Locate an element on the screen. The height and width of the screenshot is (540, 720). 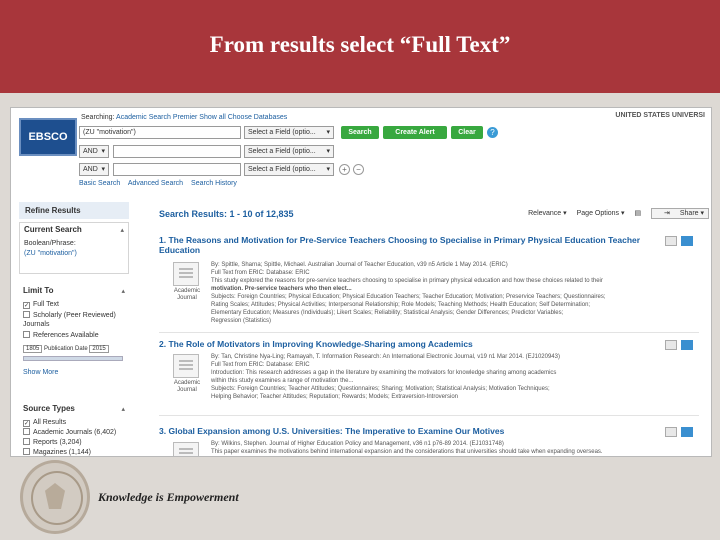
result-divider is located at coordinates (429, 415).